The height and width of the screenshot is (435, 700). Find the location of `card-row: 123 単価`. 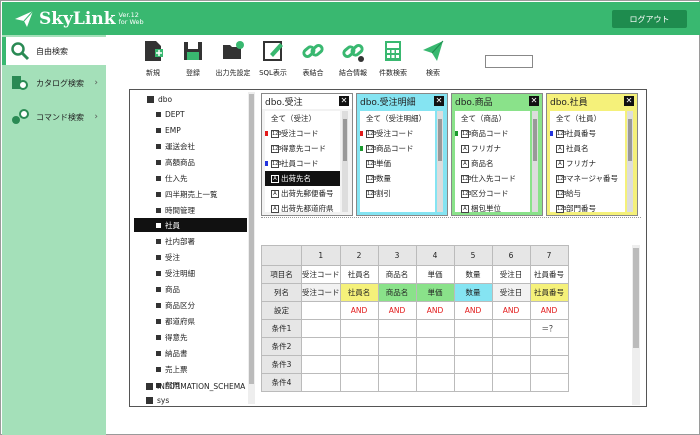

card-row: 123 単価 is located at coordinates (397, 163).